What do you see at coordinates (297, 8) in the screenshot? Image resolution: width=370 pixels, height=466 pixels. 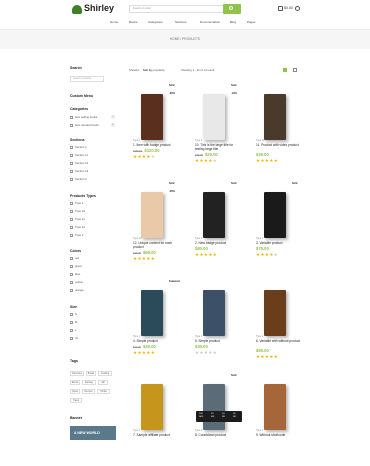 I see `settings-icon` at bounding box center [297, 8].